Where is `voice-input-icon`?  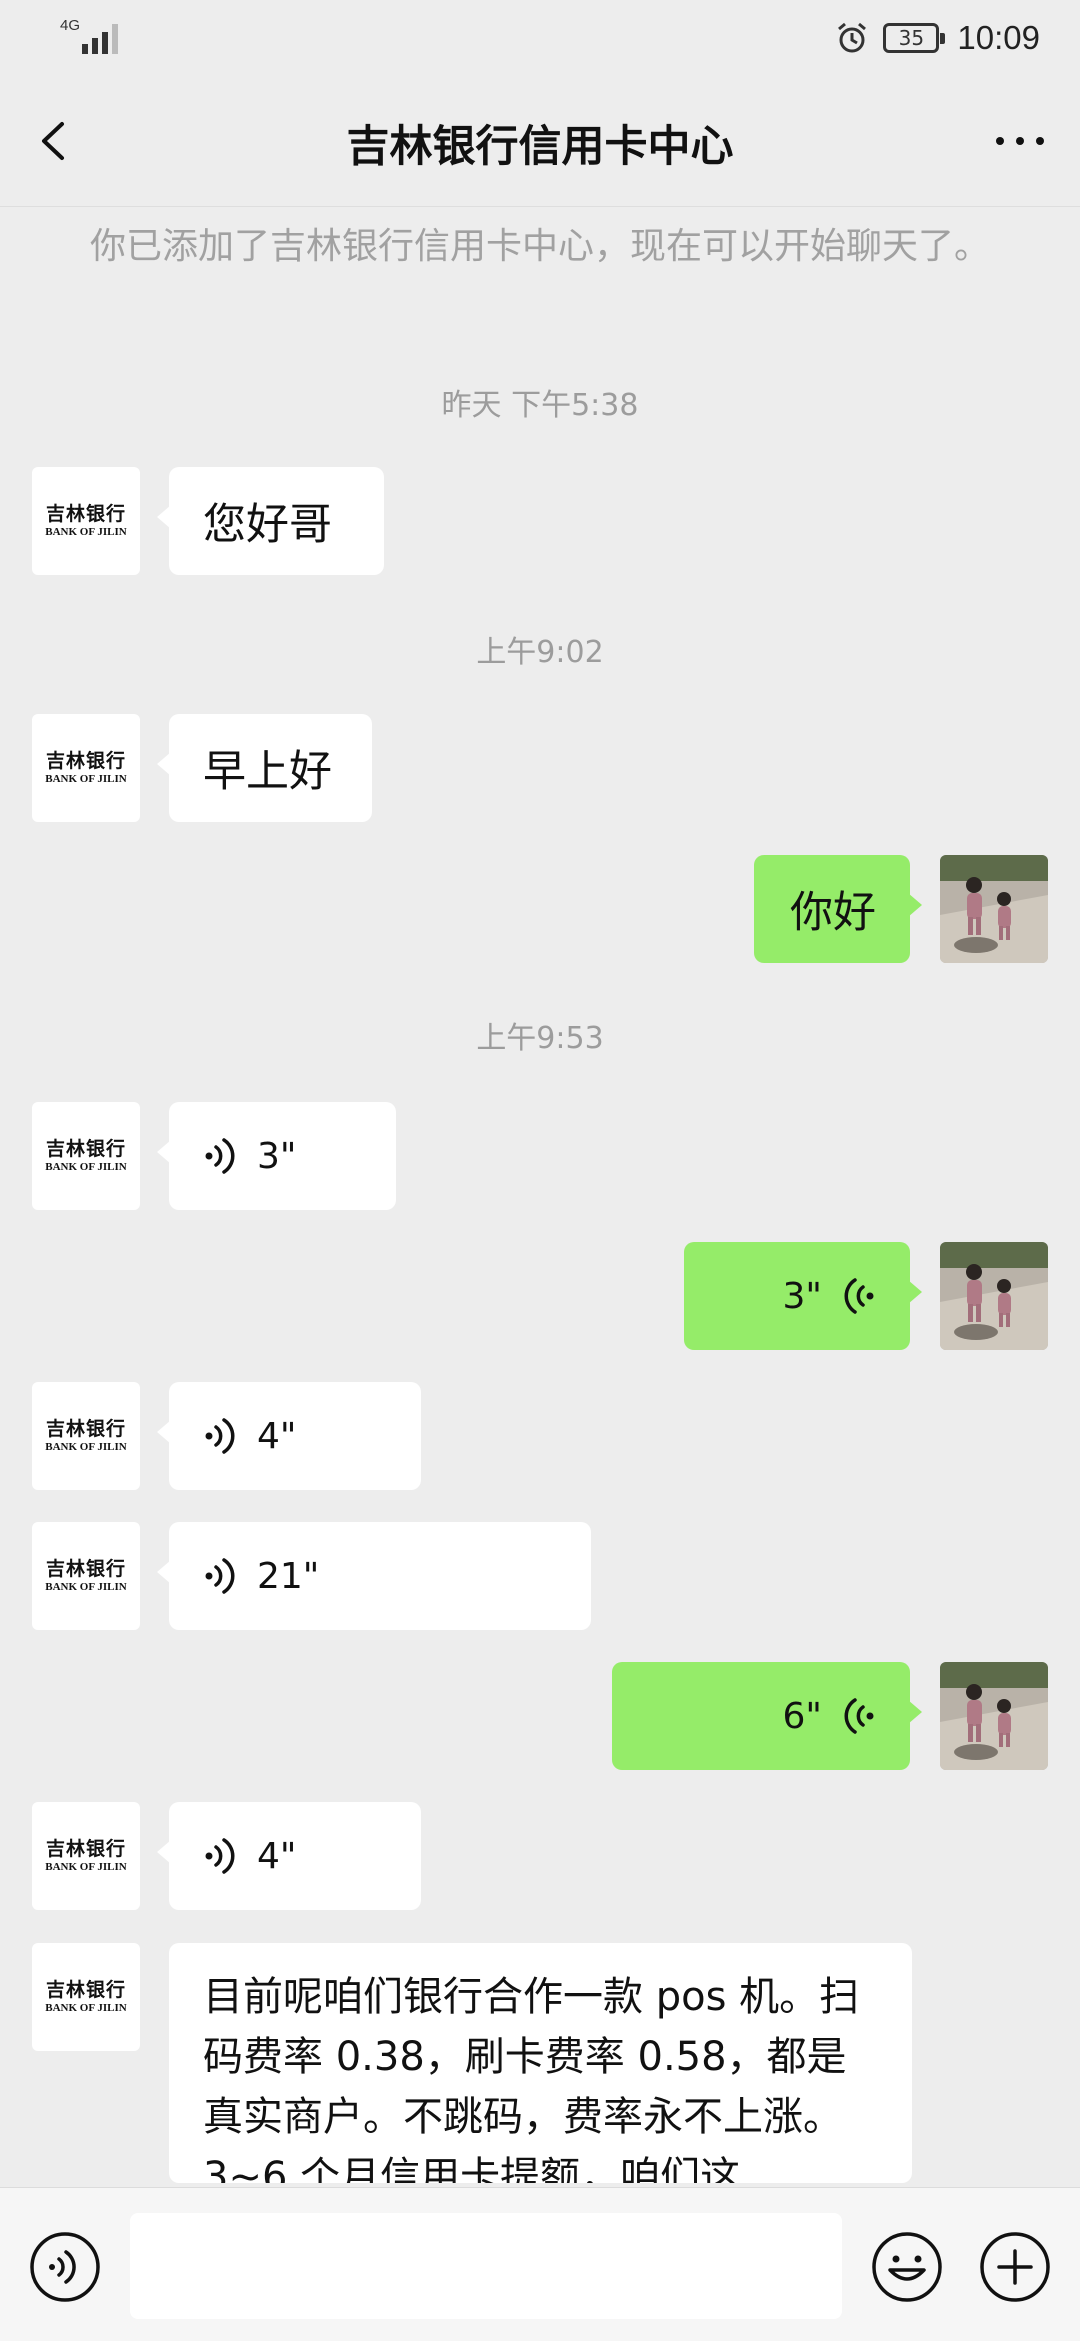
voice-input-icon is located at coordinates (65, 2267).